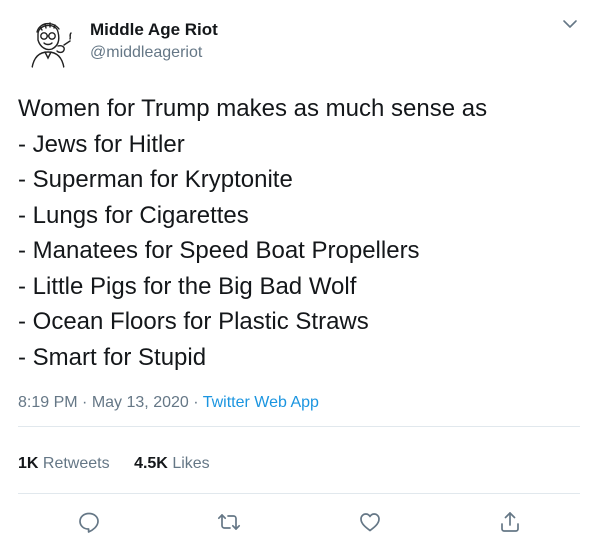  Describe the element at coordinates (124, 464) in the screenshot. I see `tweet-stats: 1K Retweets 4.5K Likes` at that location.